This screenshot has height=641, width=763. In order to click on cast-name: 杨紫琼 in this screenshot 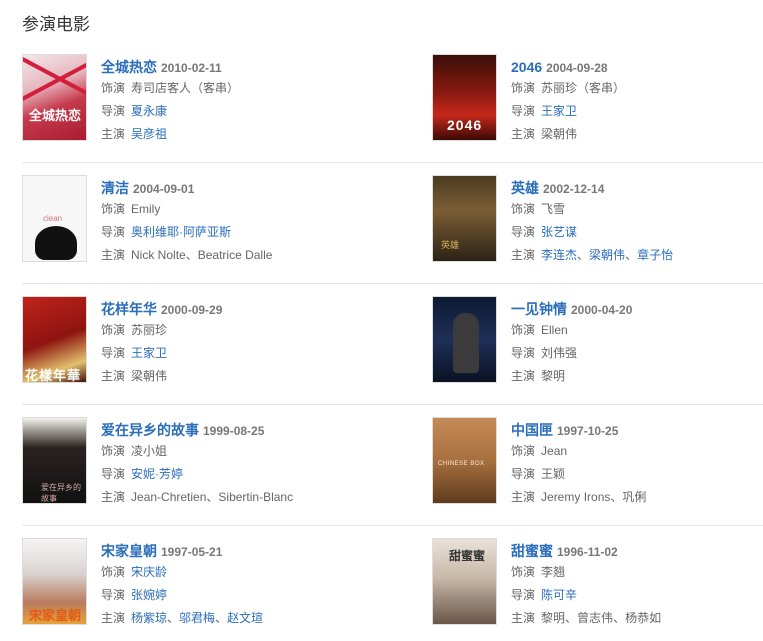, I will do `click(149, 618)`.